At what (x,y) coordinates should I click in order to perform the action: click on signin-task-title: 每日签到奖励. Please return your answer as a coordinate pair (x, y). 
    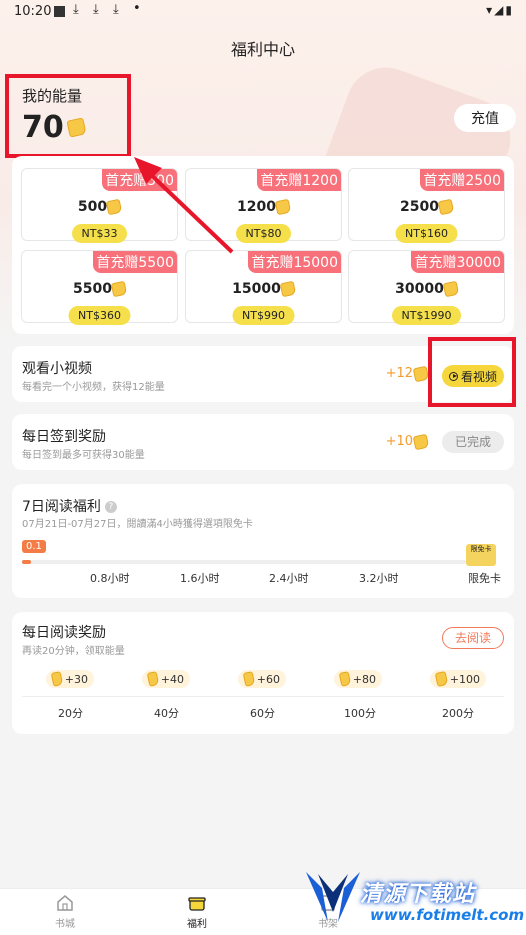
    Looking at the image, I should click on (64, 437).